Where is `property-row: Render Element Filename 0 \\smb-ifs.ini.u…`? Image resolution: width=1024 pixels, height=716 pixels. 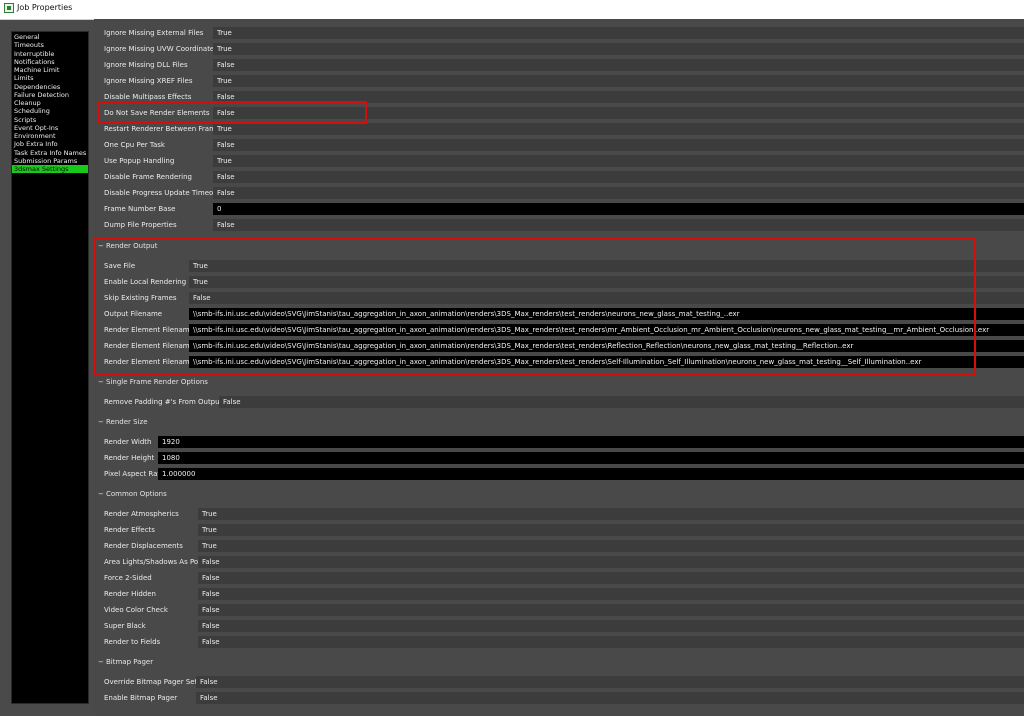
property-row: Render Element Filename 0 \\smb-ifs.ini.u… is located at coordinates (559, 330).